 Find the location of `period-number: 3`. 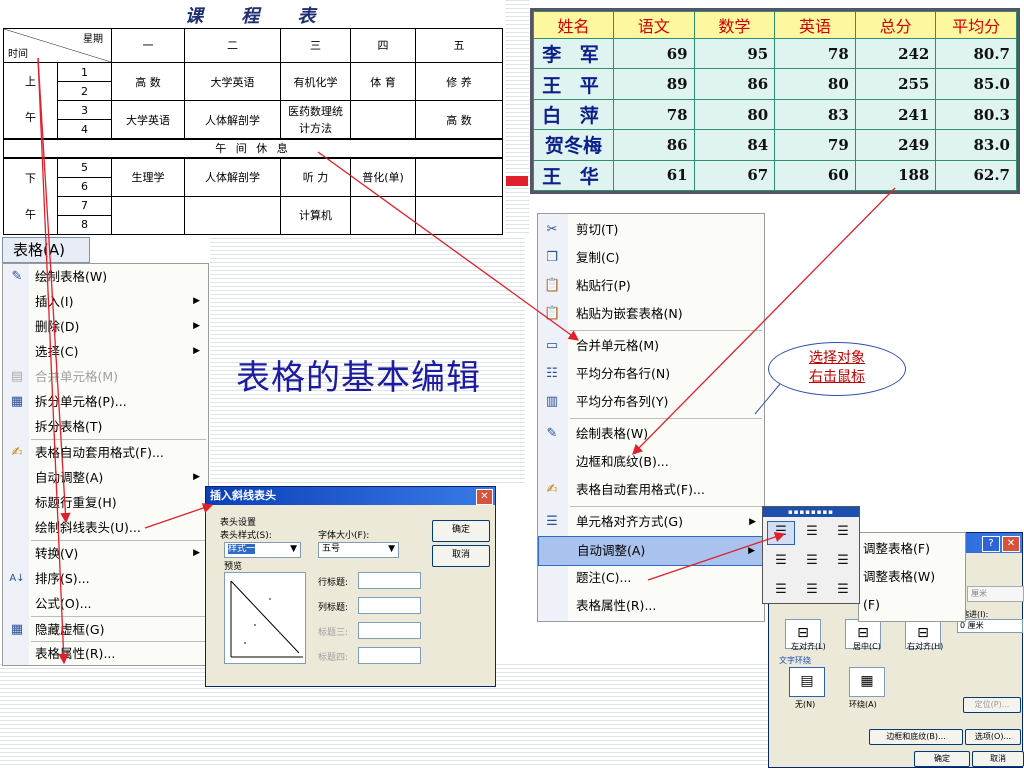

period-number: 3 is located at coordinates (84, 110).